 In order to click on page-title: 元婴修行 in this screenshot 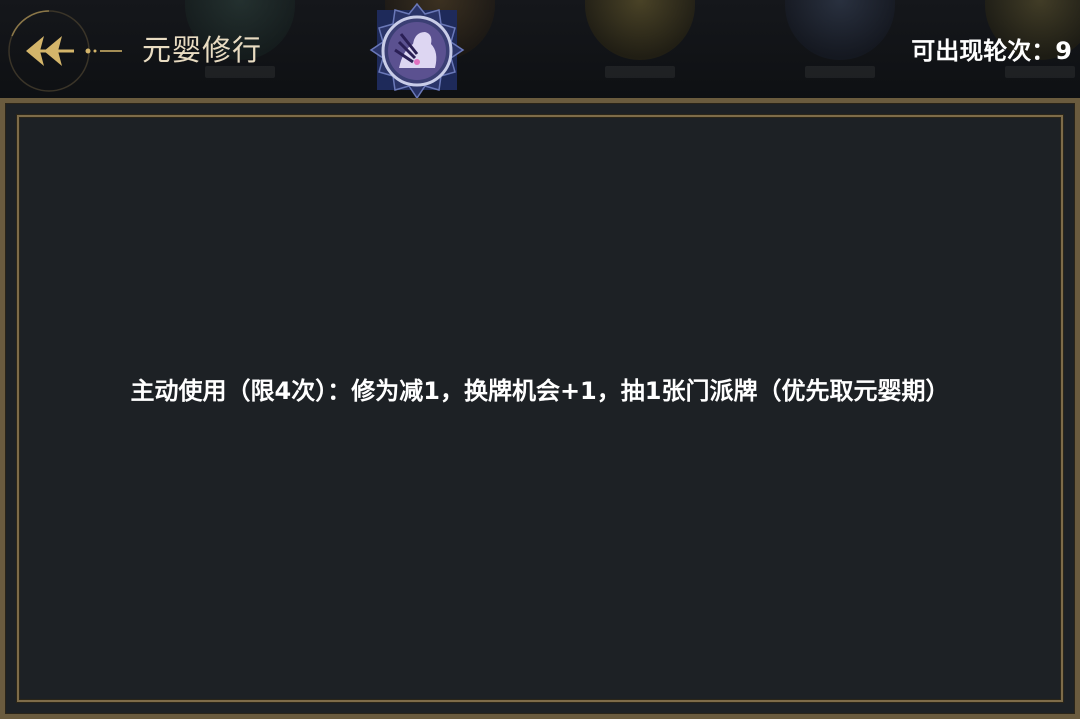, I will do `click(202, 50)`.